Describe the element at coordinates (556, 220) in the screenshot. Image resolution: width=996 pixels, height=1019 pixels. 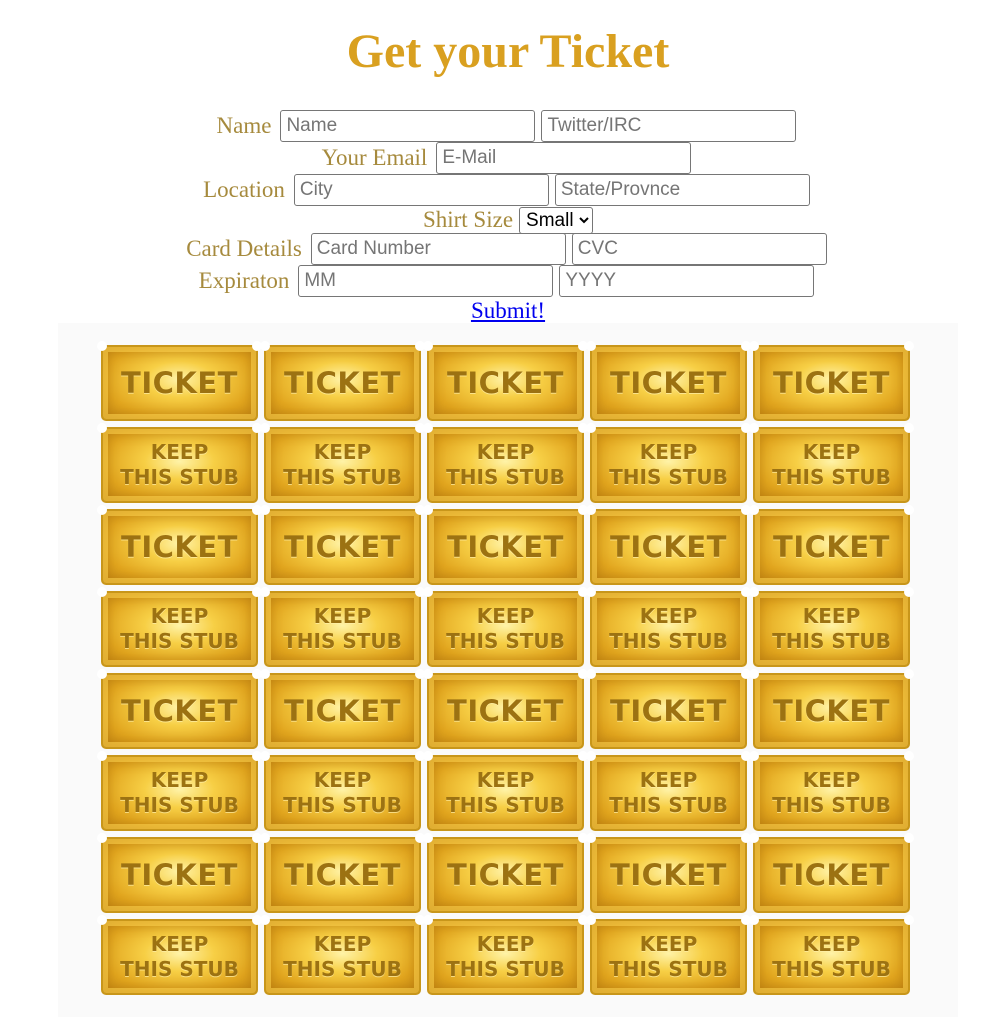
I see `shirt-size-select: Small` at that location.